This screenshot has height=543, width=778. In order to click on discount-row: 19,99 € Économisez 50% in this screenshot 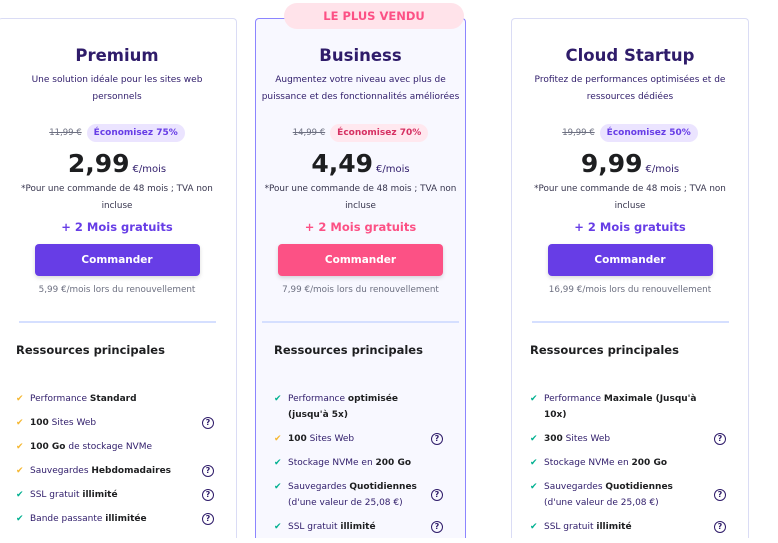, I will do `click(630, 133)`.